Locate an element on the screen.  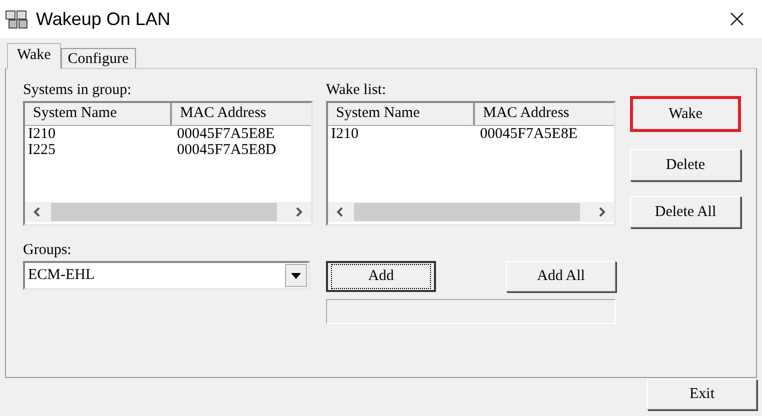
tab: Configure is located at coordinates (98, 58).